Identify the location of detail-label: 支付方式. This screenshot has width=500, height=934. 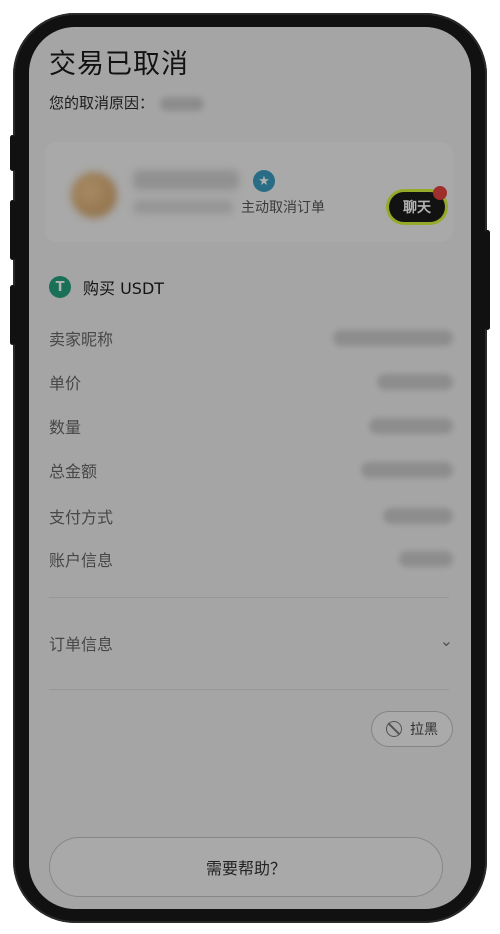
(81, 517).